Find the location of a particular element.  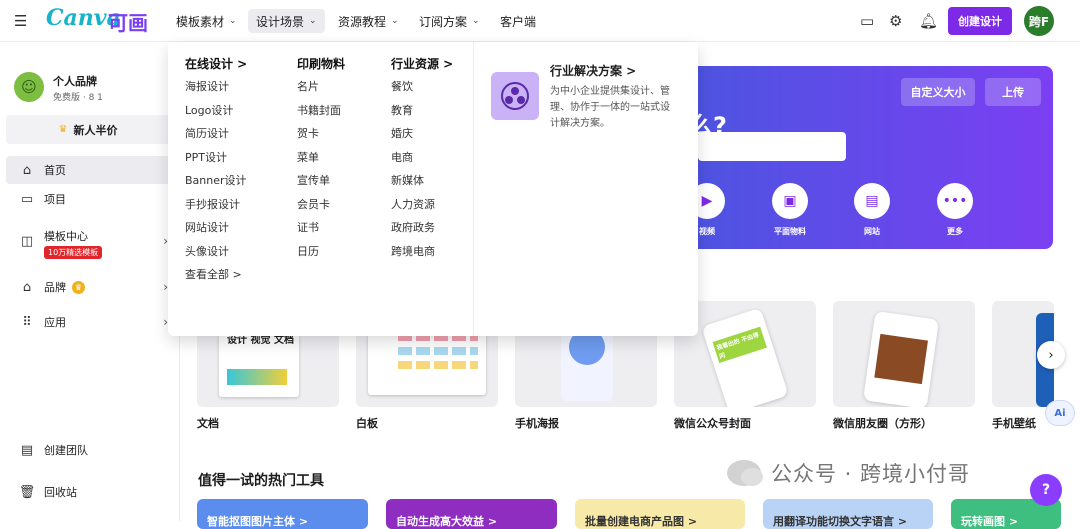

watermark-text: 公众号 · 跨境小付哥 is located at coordinates (871, 474).